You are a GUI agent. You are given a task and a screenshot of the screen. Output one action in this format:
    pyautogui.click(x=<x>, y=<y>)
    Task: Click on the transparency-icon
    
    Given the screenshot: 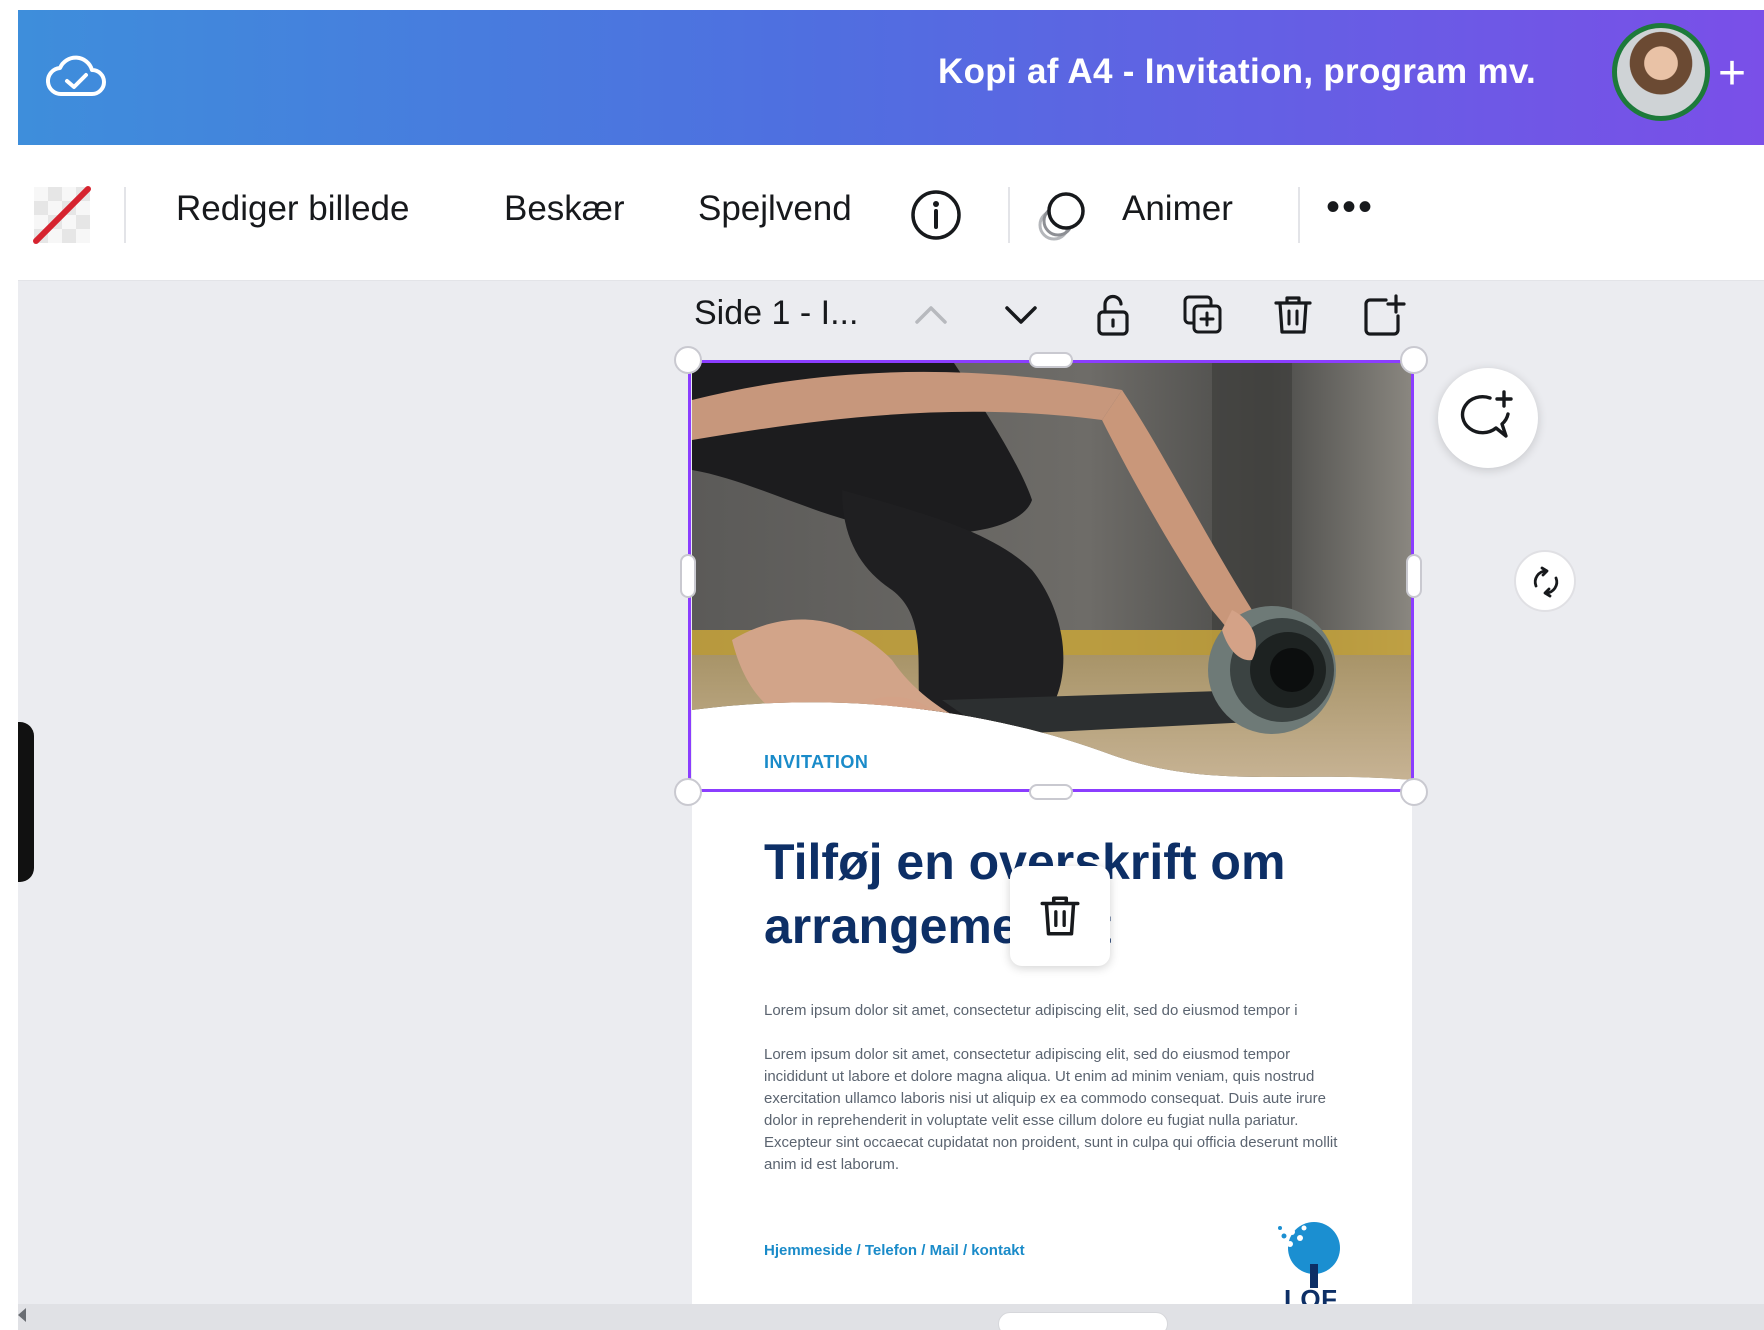 What is the action you would take?
    pyautogui.click(x=62, y=215)
    